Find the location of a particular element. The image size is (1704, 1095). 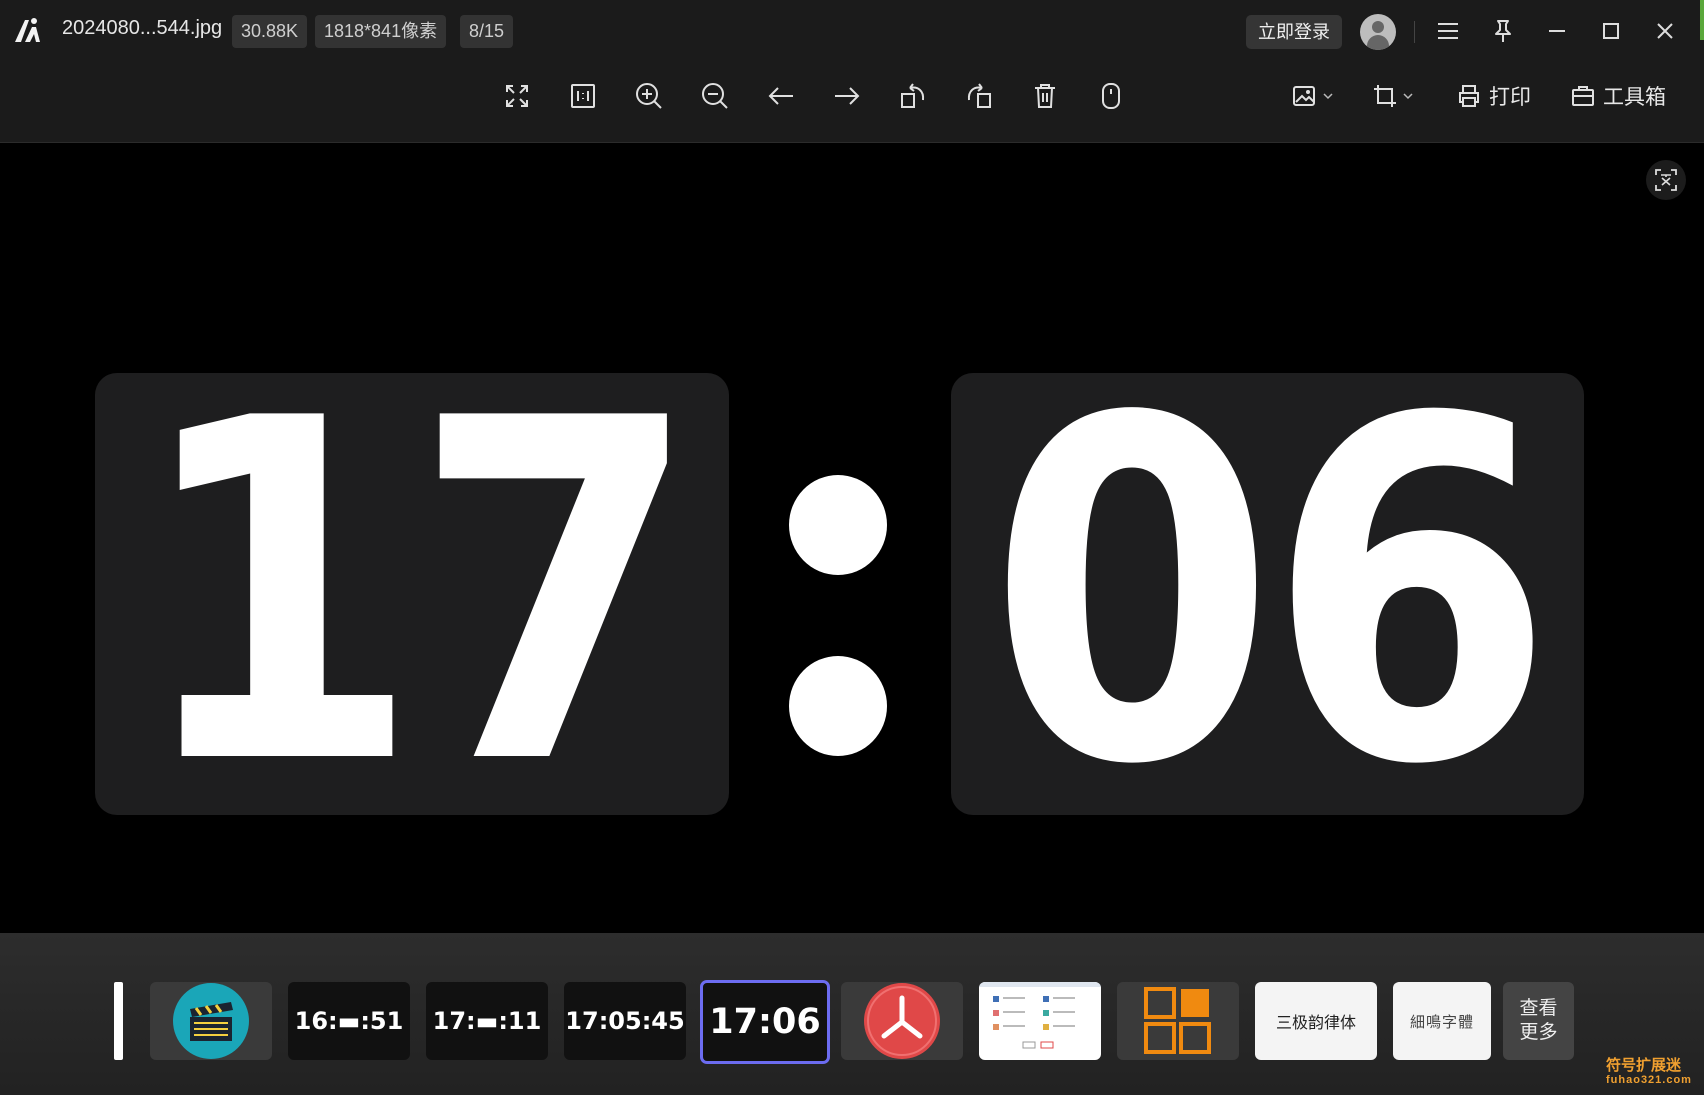

thumbnail-clock-1706-selected: 17:06 is located at coordinates (765, 1022).